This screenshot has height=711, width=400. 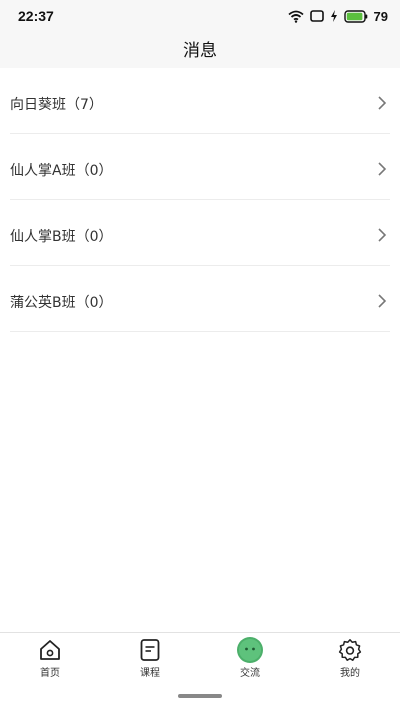 What do you see at coordinates (61, 171) in the screenshot?
I see `group-name: 仙人掌A班（0）` at bounding box center [61, 171].